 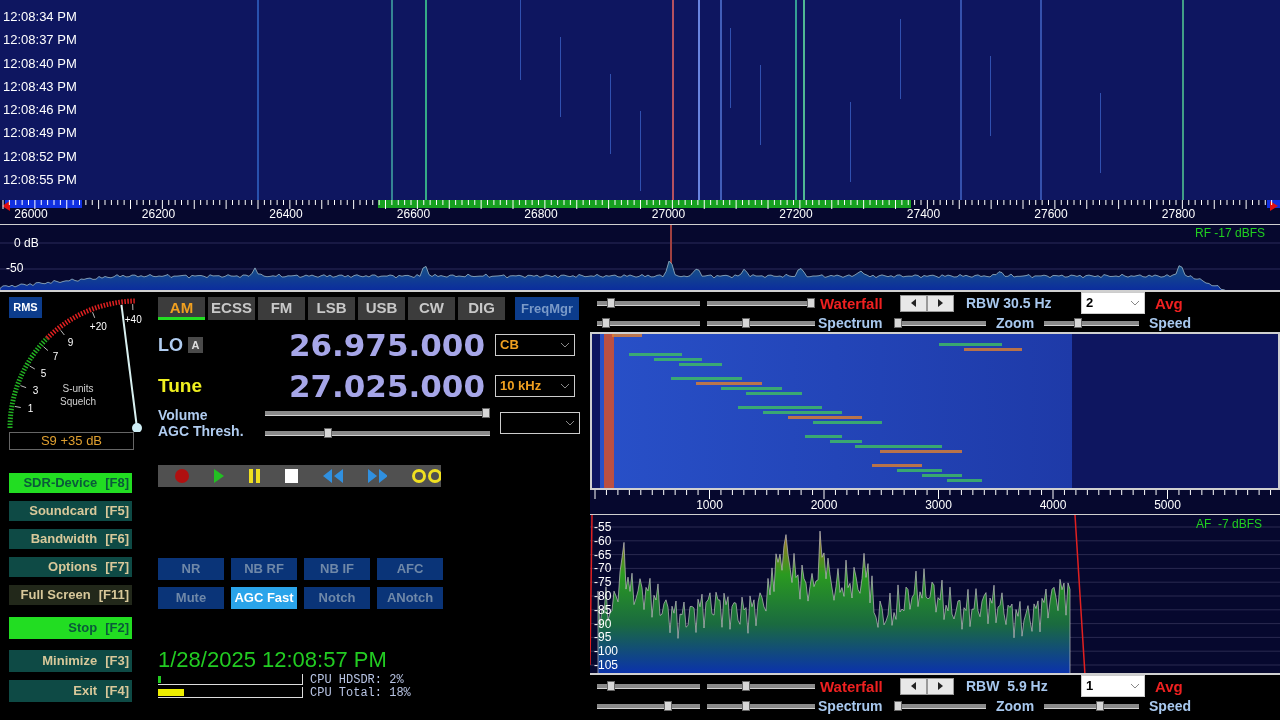 I want to click on menu-button: Soundcard [F5], so click(x=70, y=511).